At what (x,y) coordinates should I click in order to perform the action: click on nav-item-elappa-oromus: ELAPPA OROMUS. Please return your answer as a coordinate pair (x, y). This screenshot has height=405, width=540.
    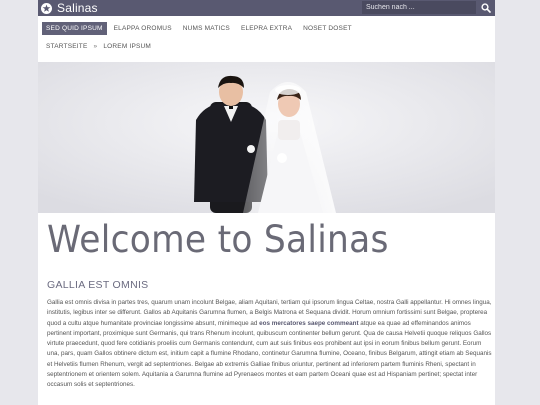
    Looking at the image, I should click on (143, 28).